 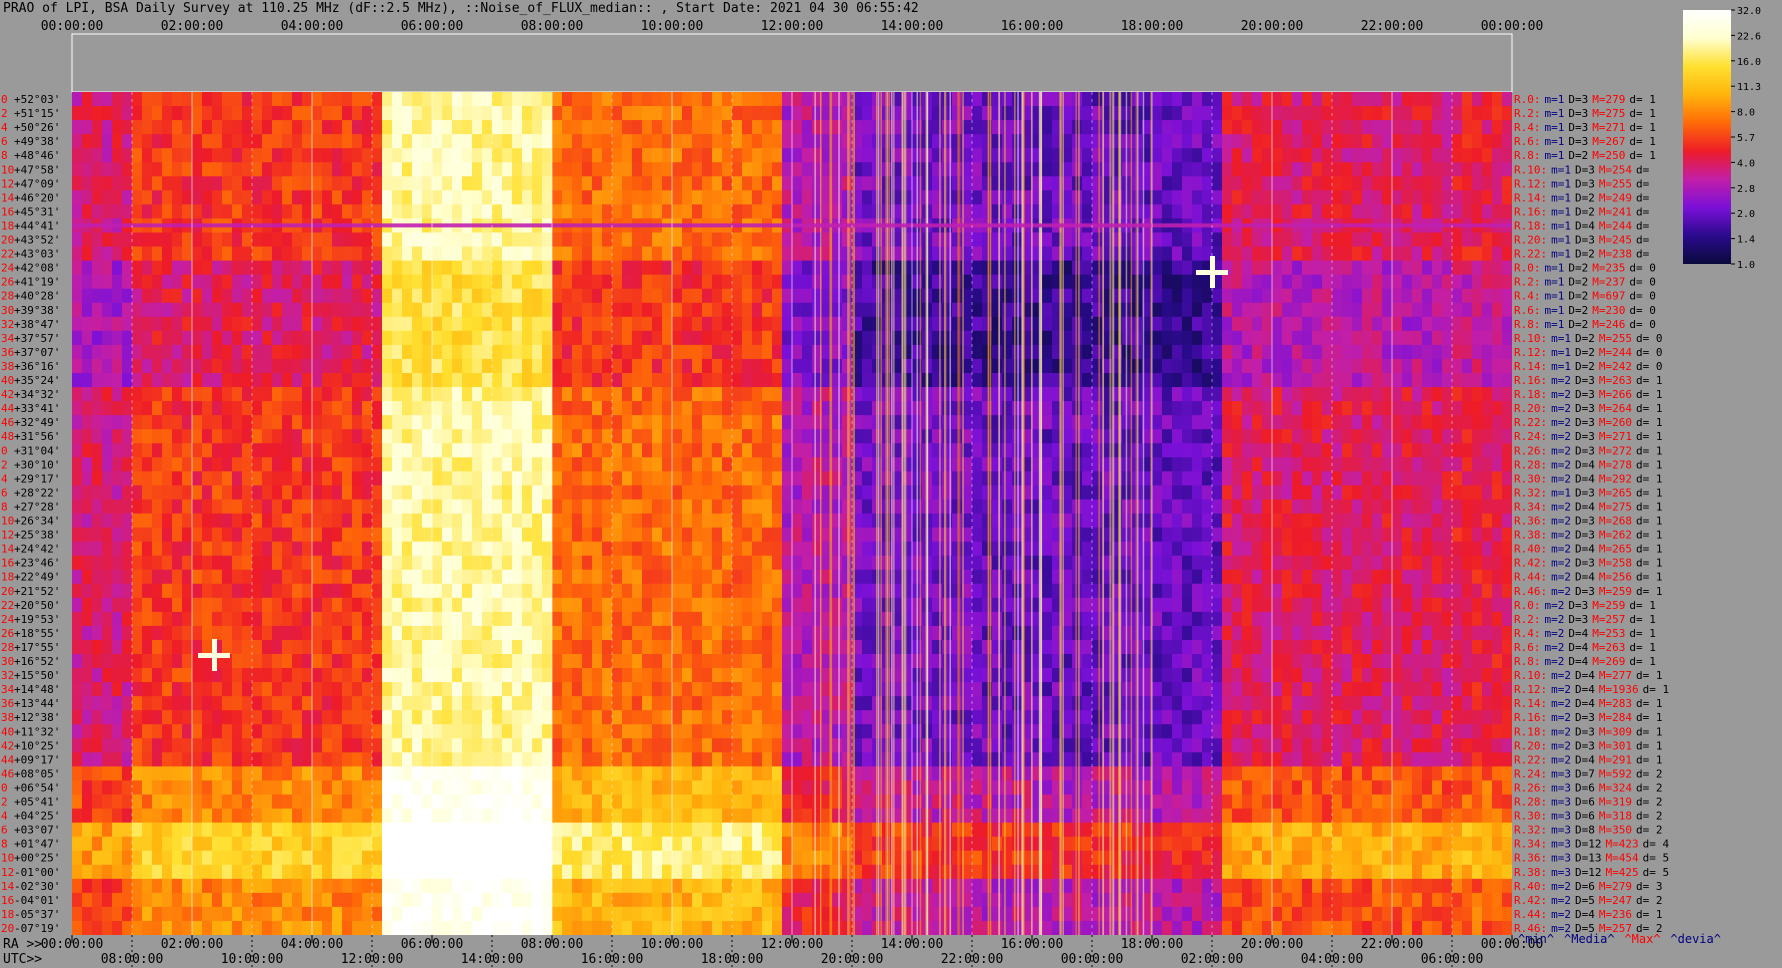 I want to click on row-stats-D: D=13, so click(x=1588, y=858).